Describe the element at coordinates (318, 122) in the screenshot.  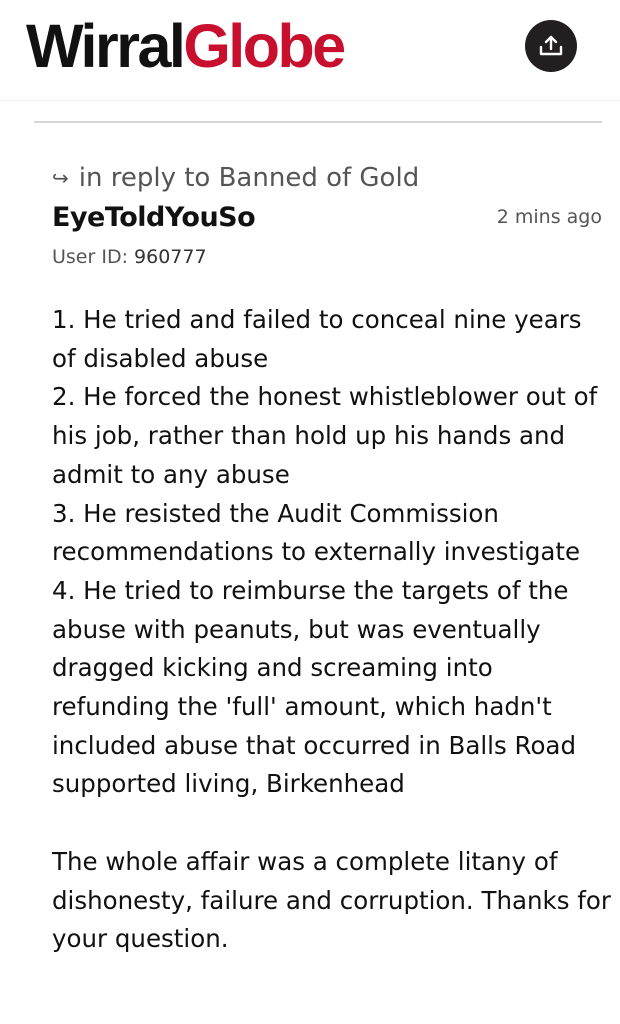
I see `section-divider` at that location.